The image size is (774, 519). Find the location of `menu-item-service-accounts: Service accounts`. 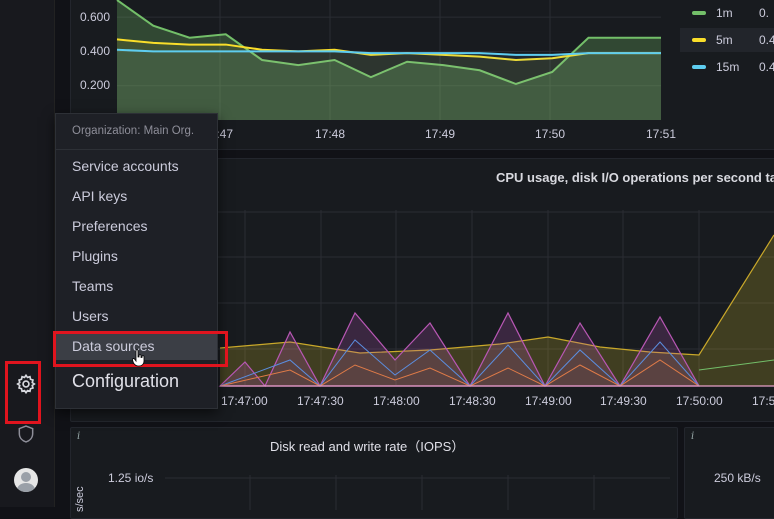

menu-item-service-accounts: Service accounts is located at coordinates (136, 166).